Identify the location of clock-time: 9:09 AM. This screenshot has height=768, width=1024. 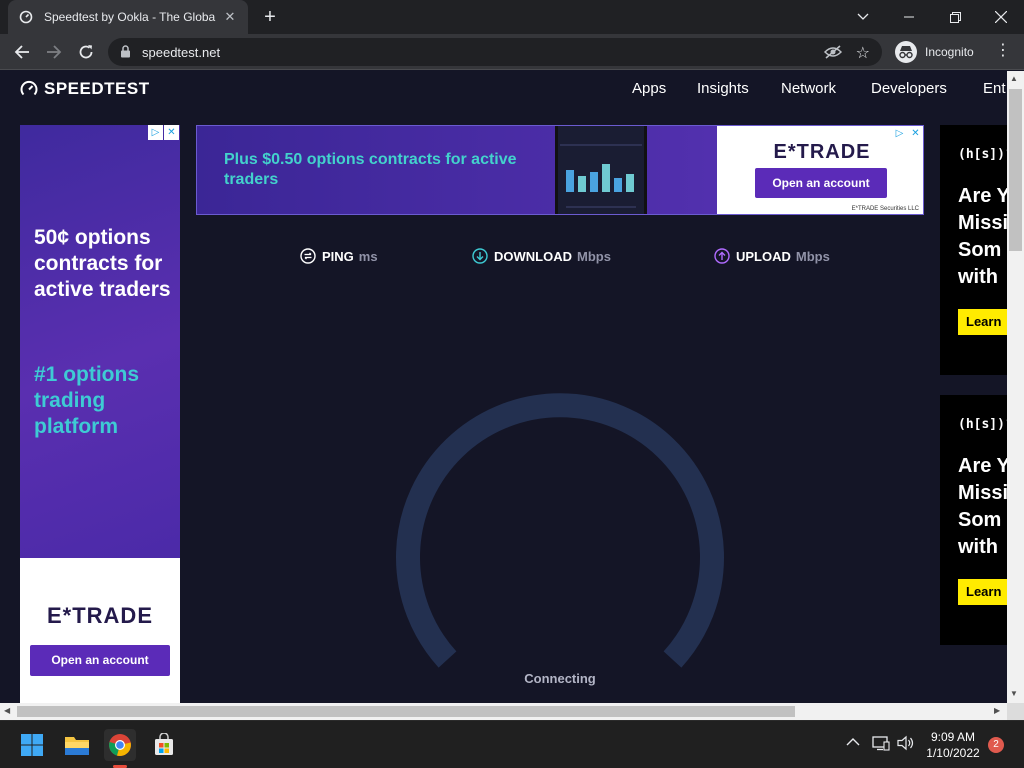
(953, 737).